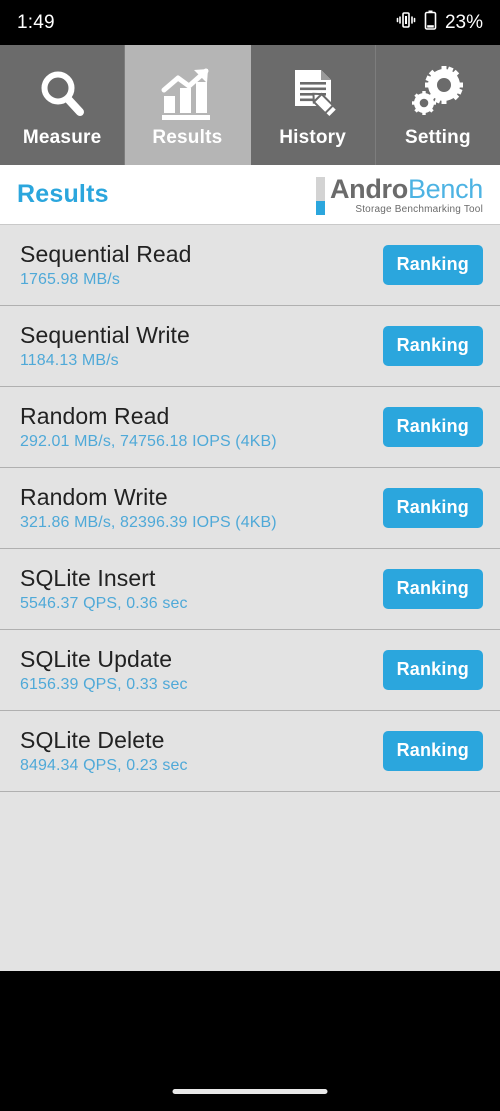 The width and height of the screenshot is (500, 1111). What do you see at coordinates (250, 22) in the screenshot?
I see `status-bar: 1:49 23%` at bounding box center [250, 22].